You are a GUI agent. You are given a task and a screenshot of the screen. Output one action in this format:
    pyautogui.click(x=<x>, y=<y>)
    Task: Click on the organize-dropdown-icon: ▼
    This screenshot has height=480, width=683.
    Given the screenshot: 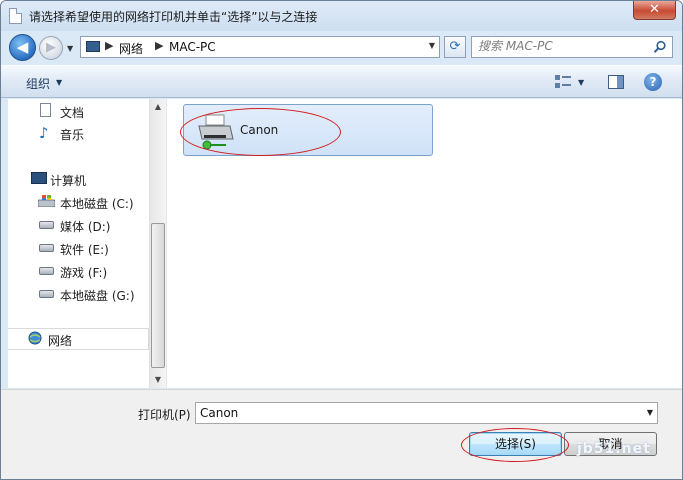 What is the action you would take?
    pyautogui.click(x=59, y=82)
    